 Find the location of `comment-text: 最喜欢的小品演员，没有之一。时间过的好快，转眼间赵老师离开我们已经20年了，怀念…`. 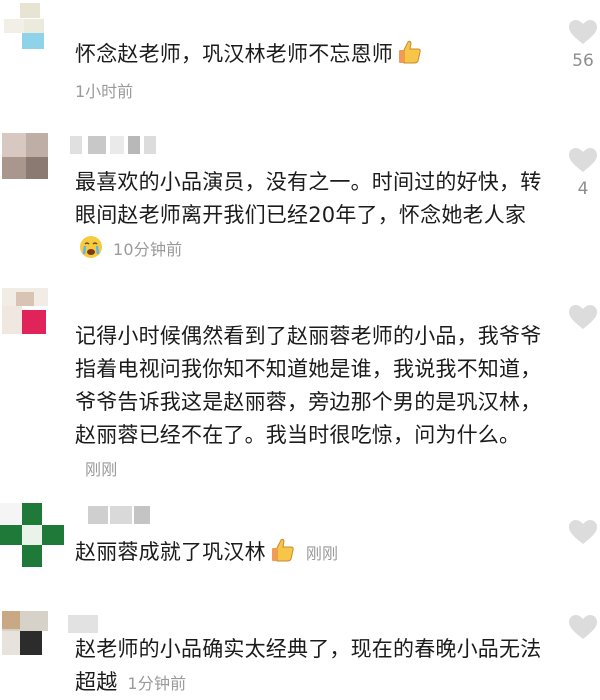

comment-text: 最喜欢的小品演员，没有之一。时间过的好快，转眼间赵老师离开我们已经20年了，怀念… is located at coordinates (310, 217).